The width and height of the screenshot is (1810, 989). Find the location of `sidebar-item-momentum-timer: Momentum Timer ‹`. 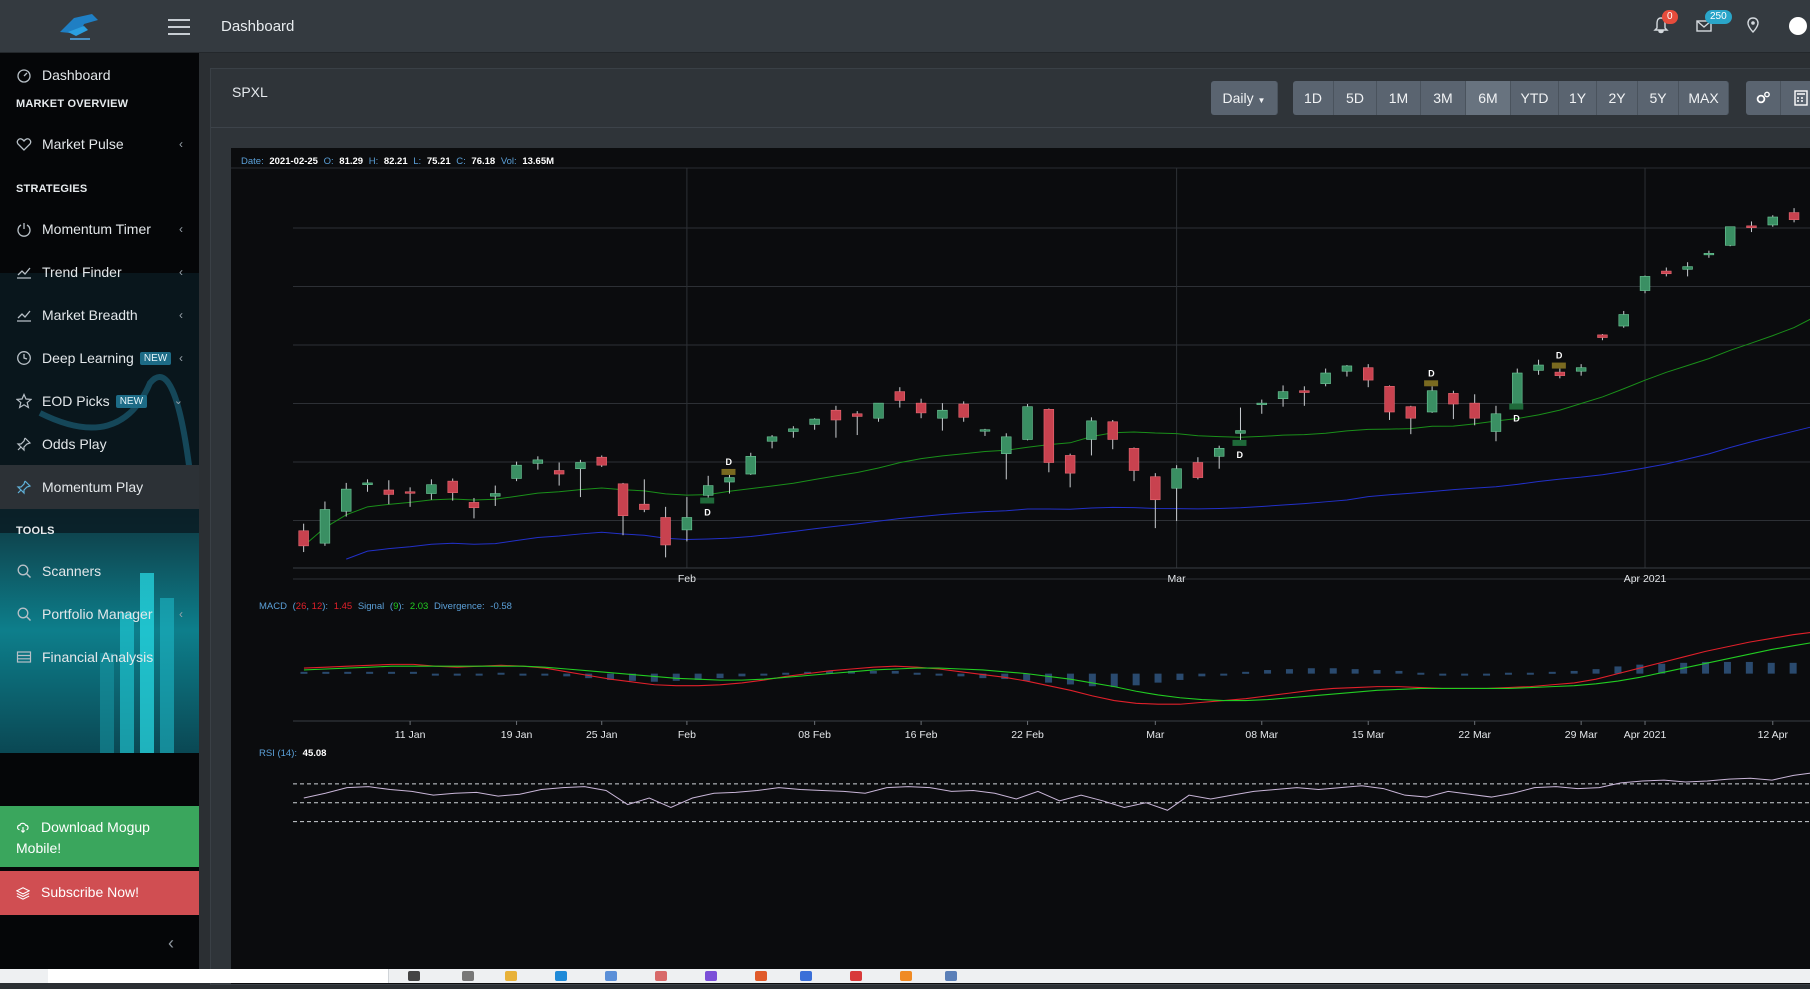

sidebar-item-momentum-timer: Momentum Timer ‹ is located at coordinates (99, 229).